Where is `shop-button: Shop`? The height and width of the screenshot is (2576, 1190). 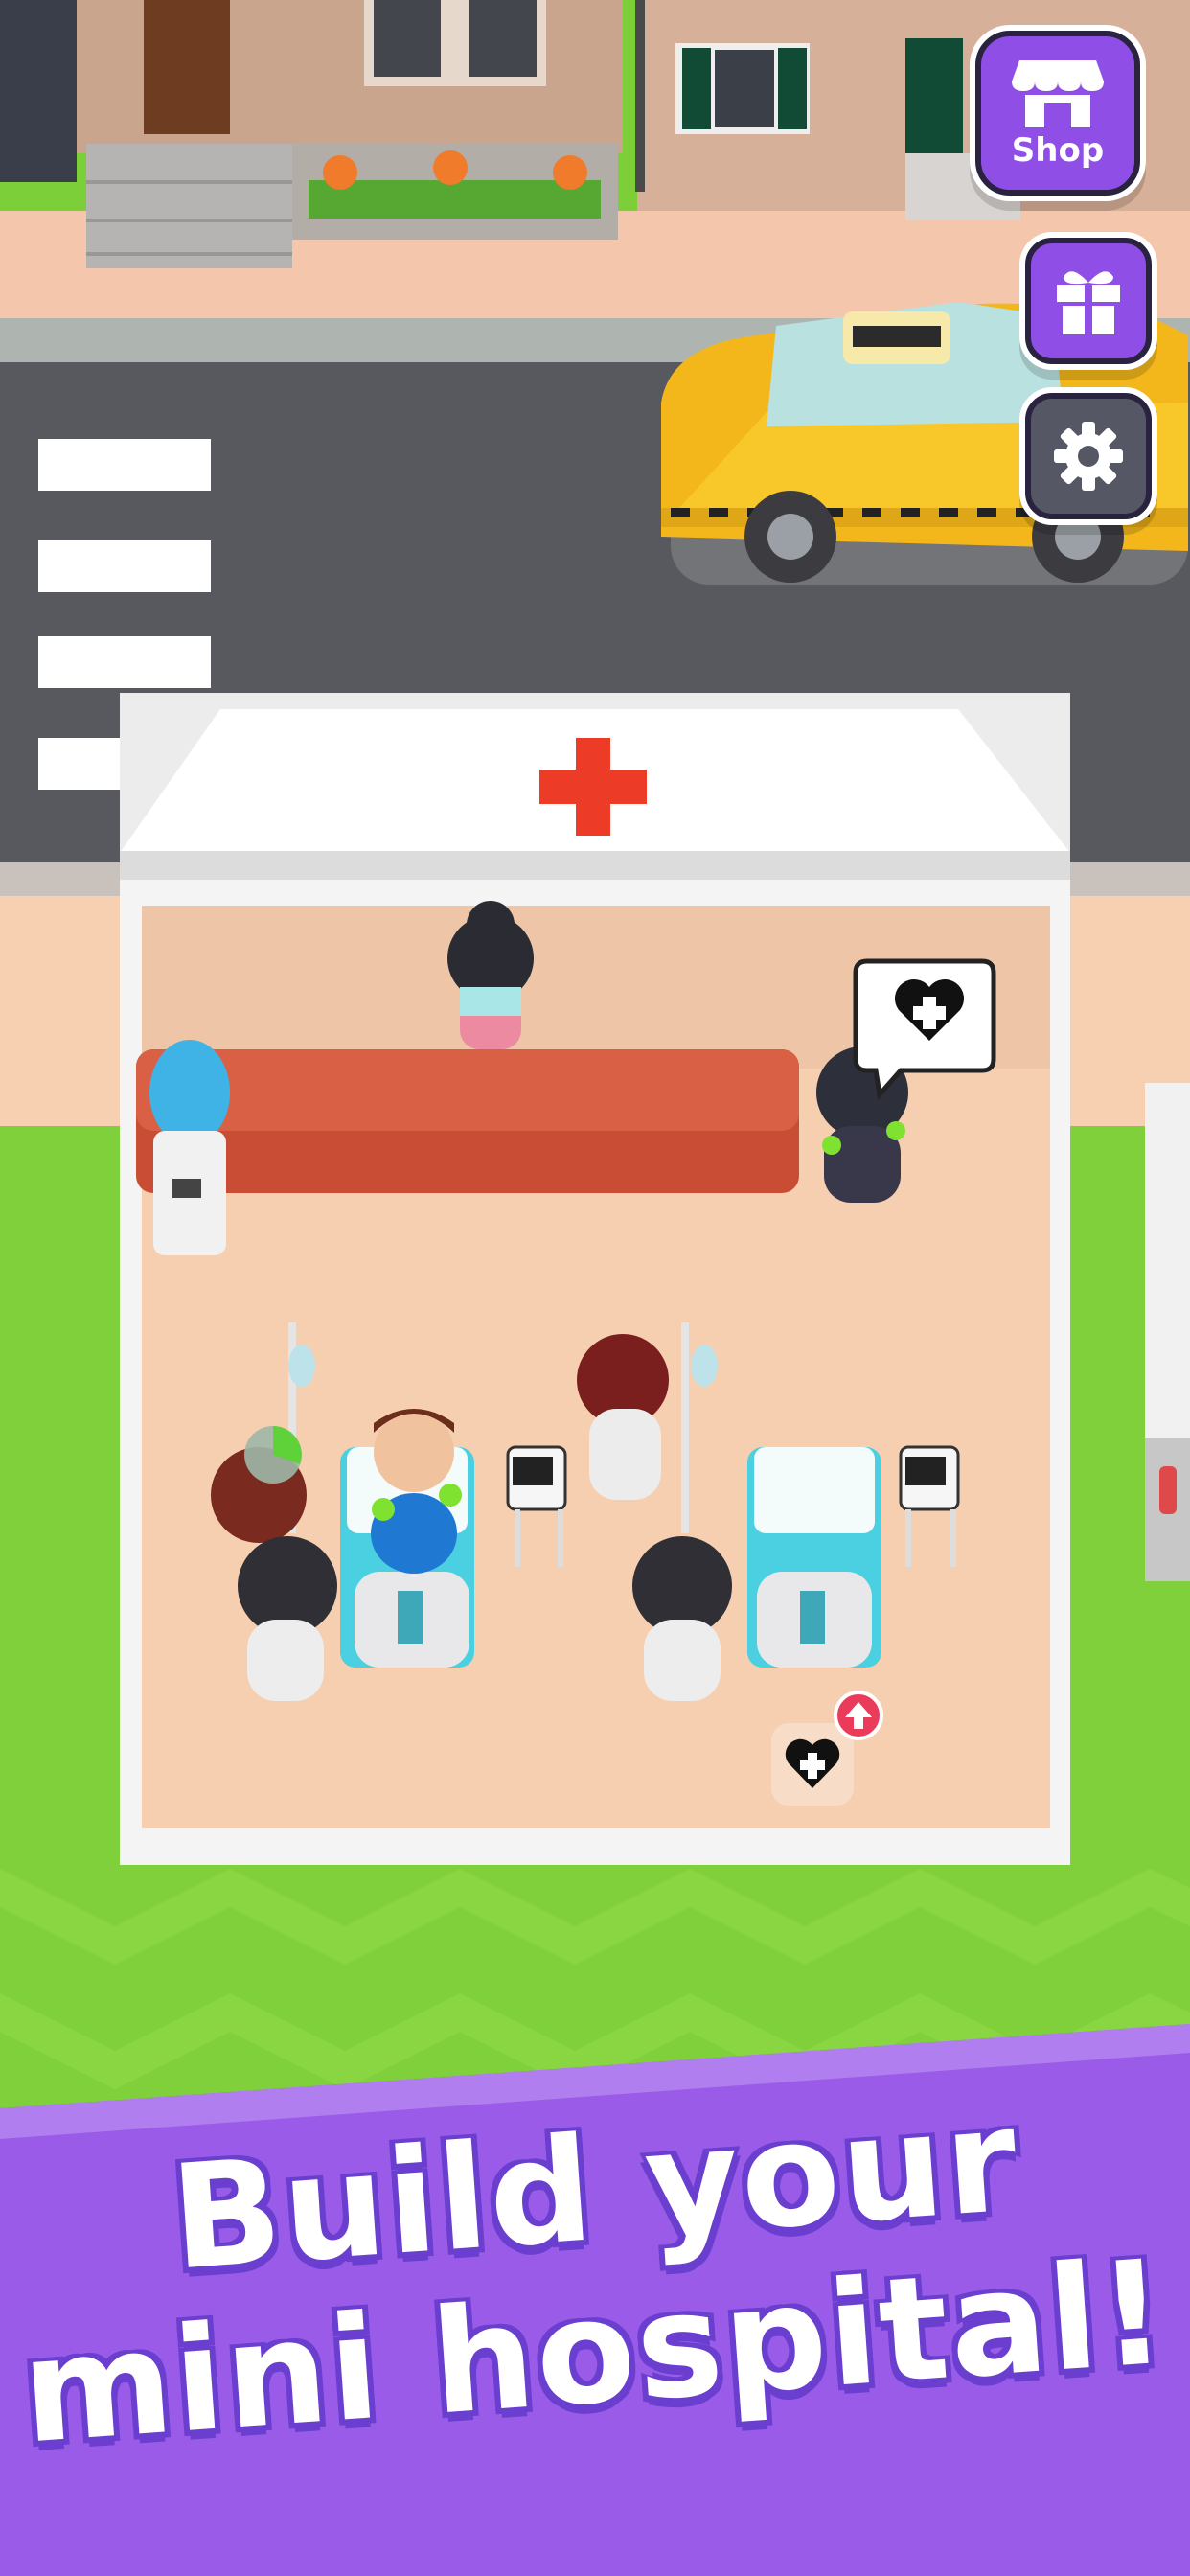 shop-button: Shop is located at coordinates (1058, 114).